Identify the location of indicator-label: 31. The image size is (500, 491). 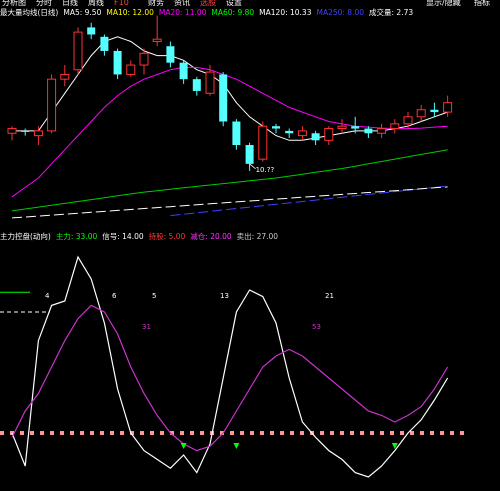
(146, 327).